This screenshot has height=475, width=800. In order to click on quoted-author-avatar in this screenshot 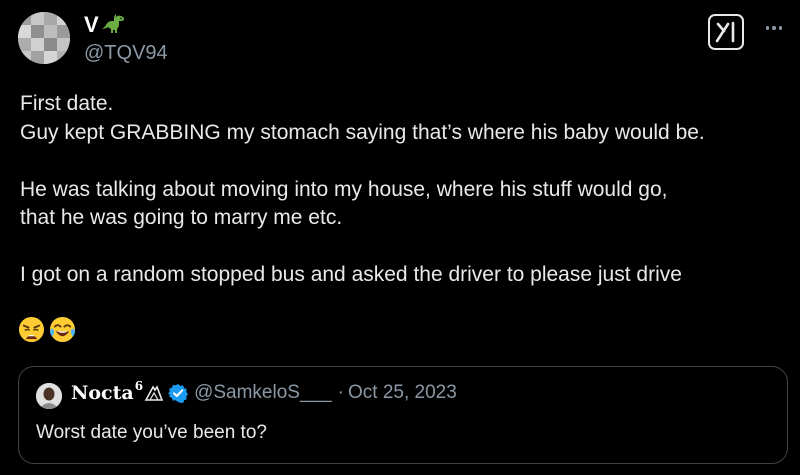, I will do `click(49, 396)`.